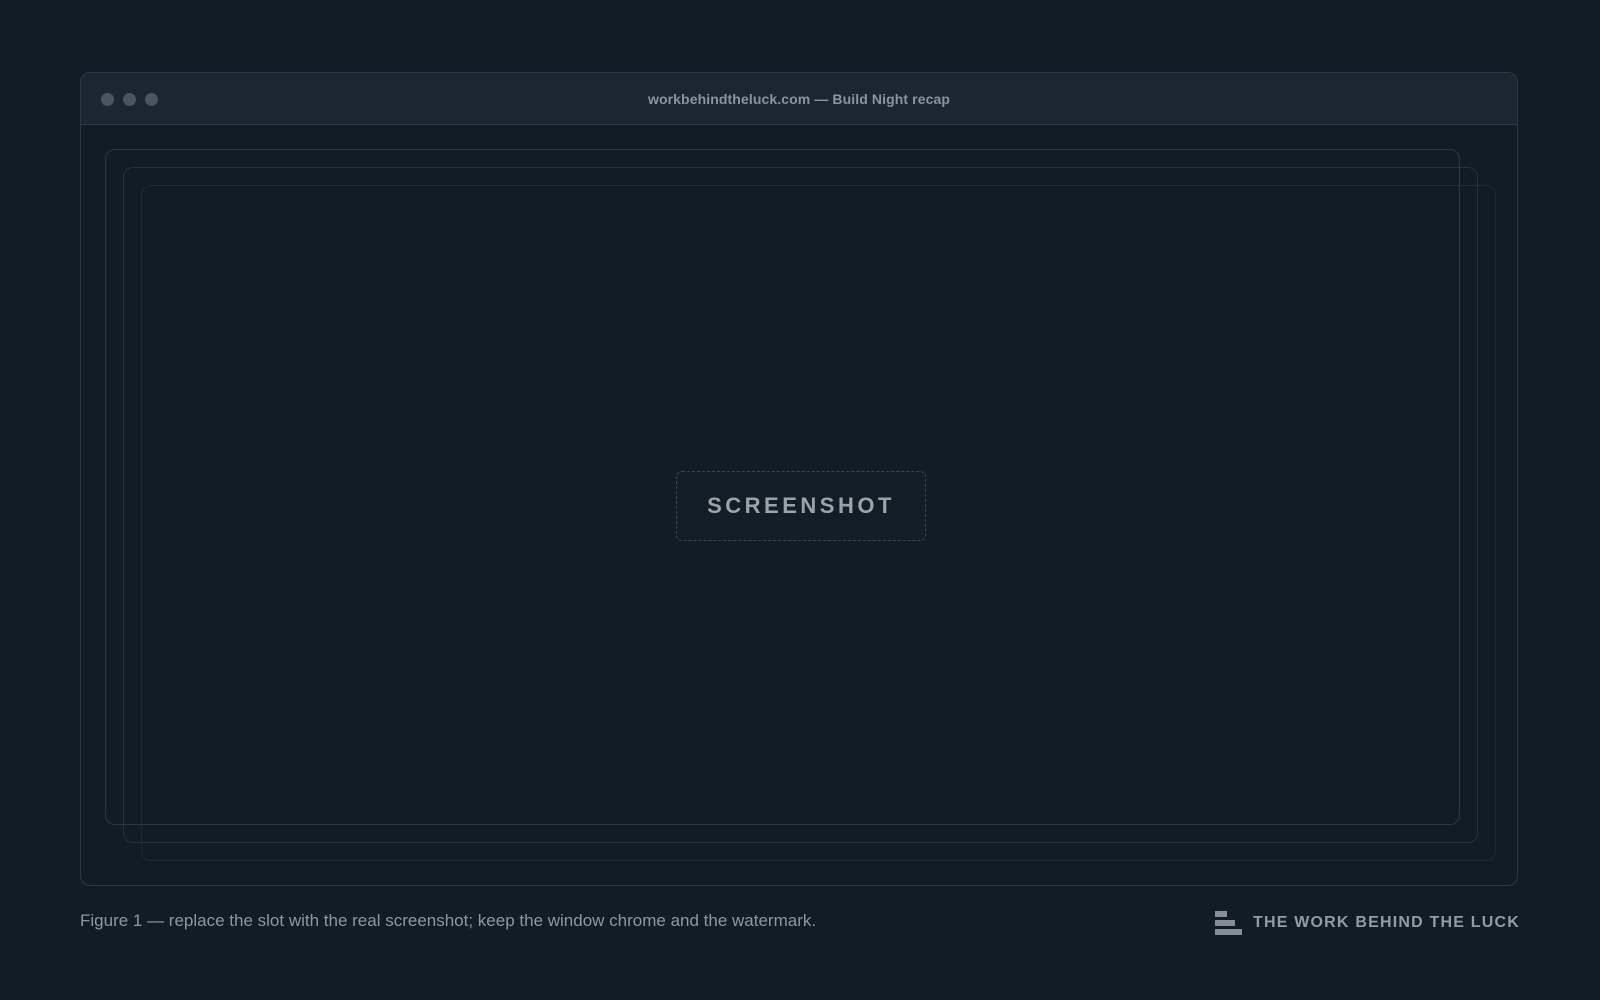 This screenshot has height=1000, width=1600. Describe the element at coordinates (1386, 922) in the screenshot. I see `watermark-text: THE WORK BEHIND THE LUCK` at that location.